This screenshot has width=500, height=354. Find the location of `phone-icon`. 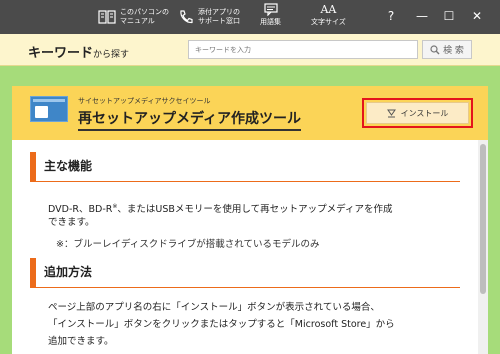

phone-icon is located at coordinates (186, 17).